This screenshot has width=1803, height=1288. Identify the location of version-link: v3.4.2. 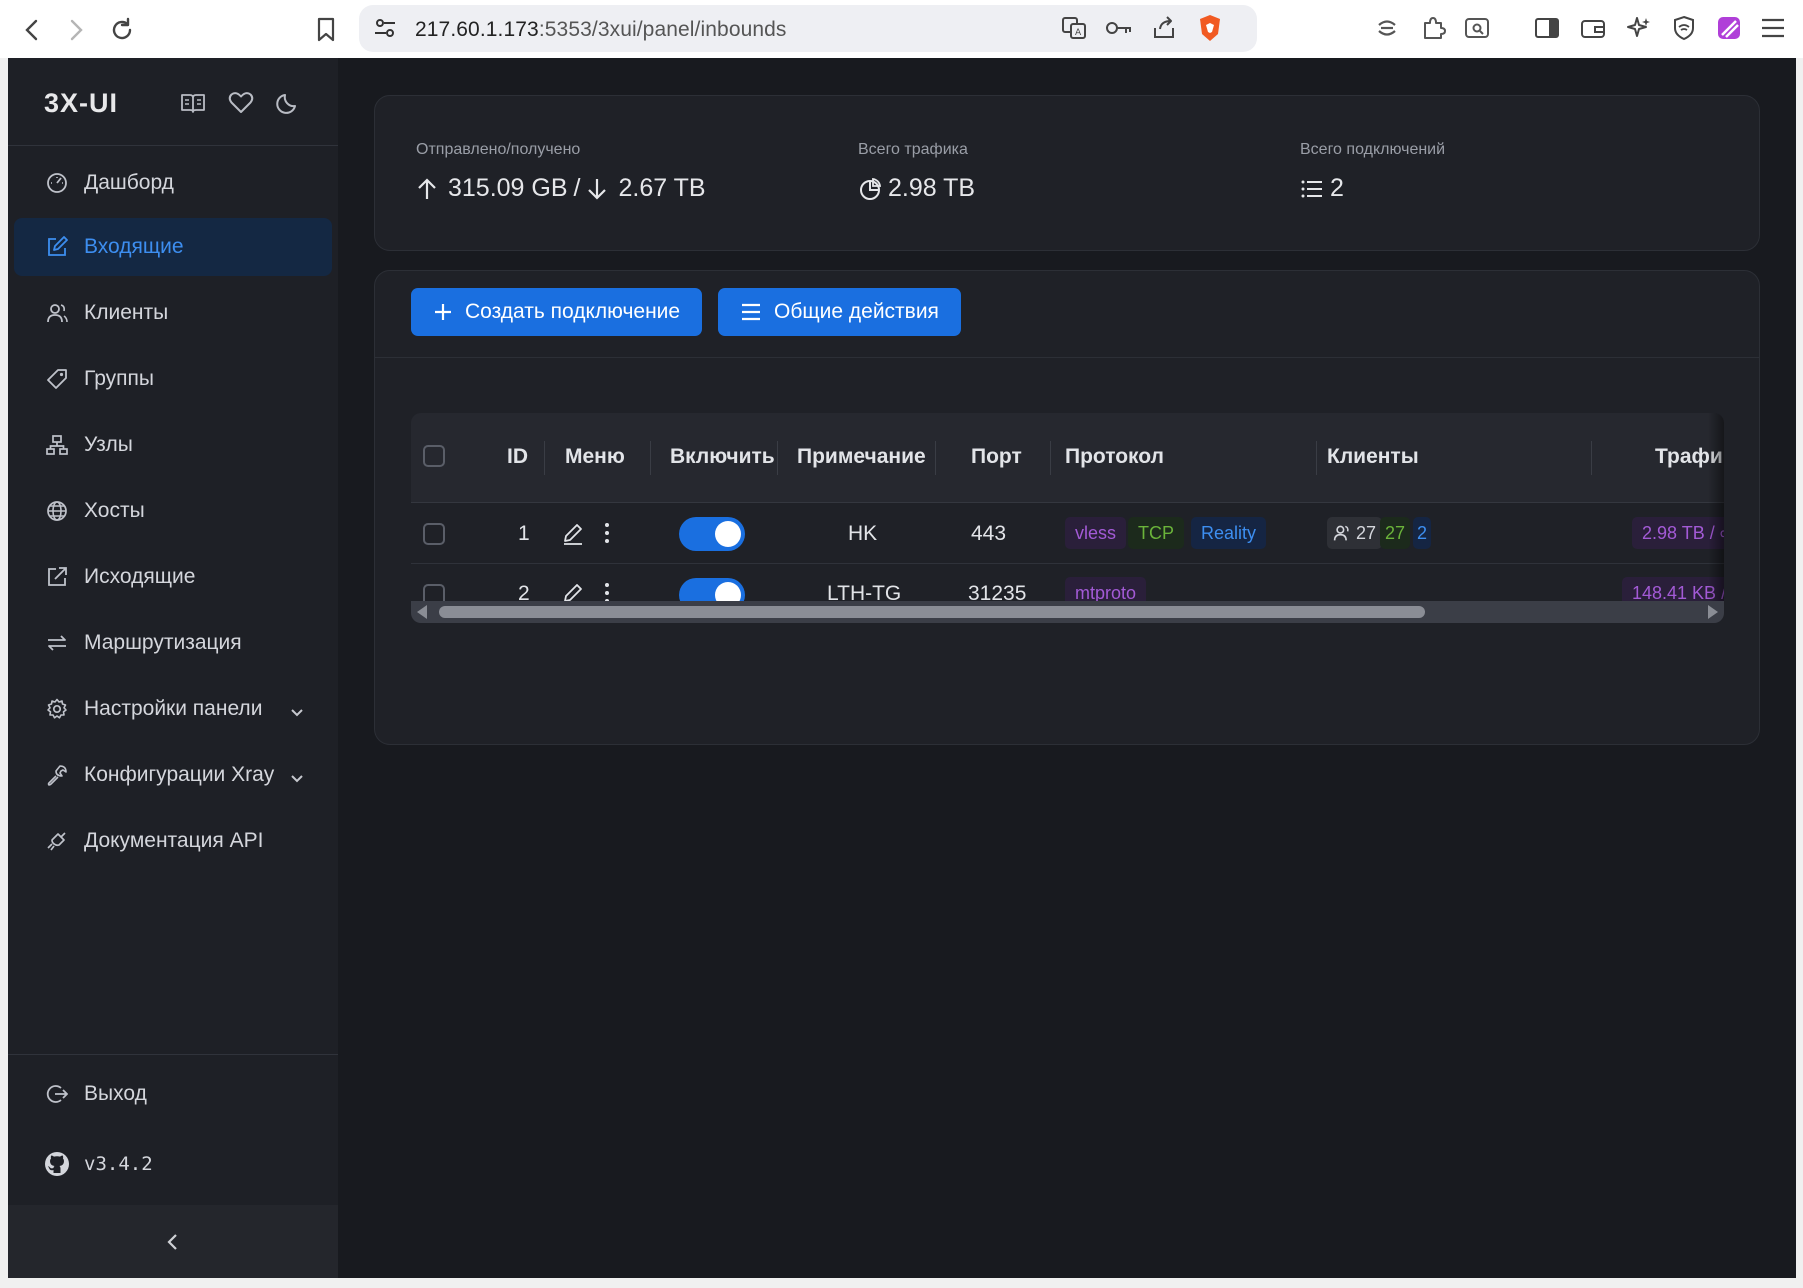
(98, 1164).